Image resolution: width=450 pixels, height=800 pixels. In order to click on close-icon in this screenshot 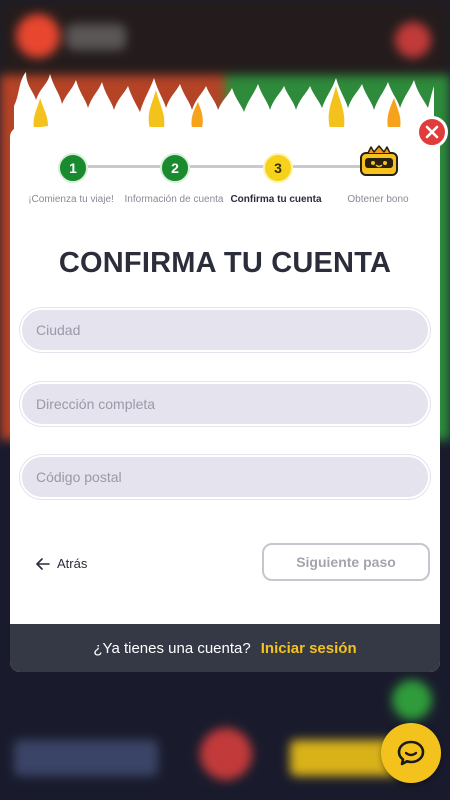, I will do `click(432, 132)`.